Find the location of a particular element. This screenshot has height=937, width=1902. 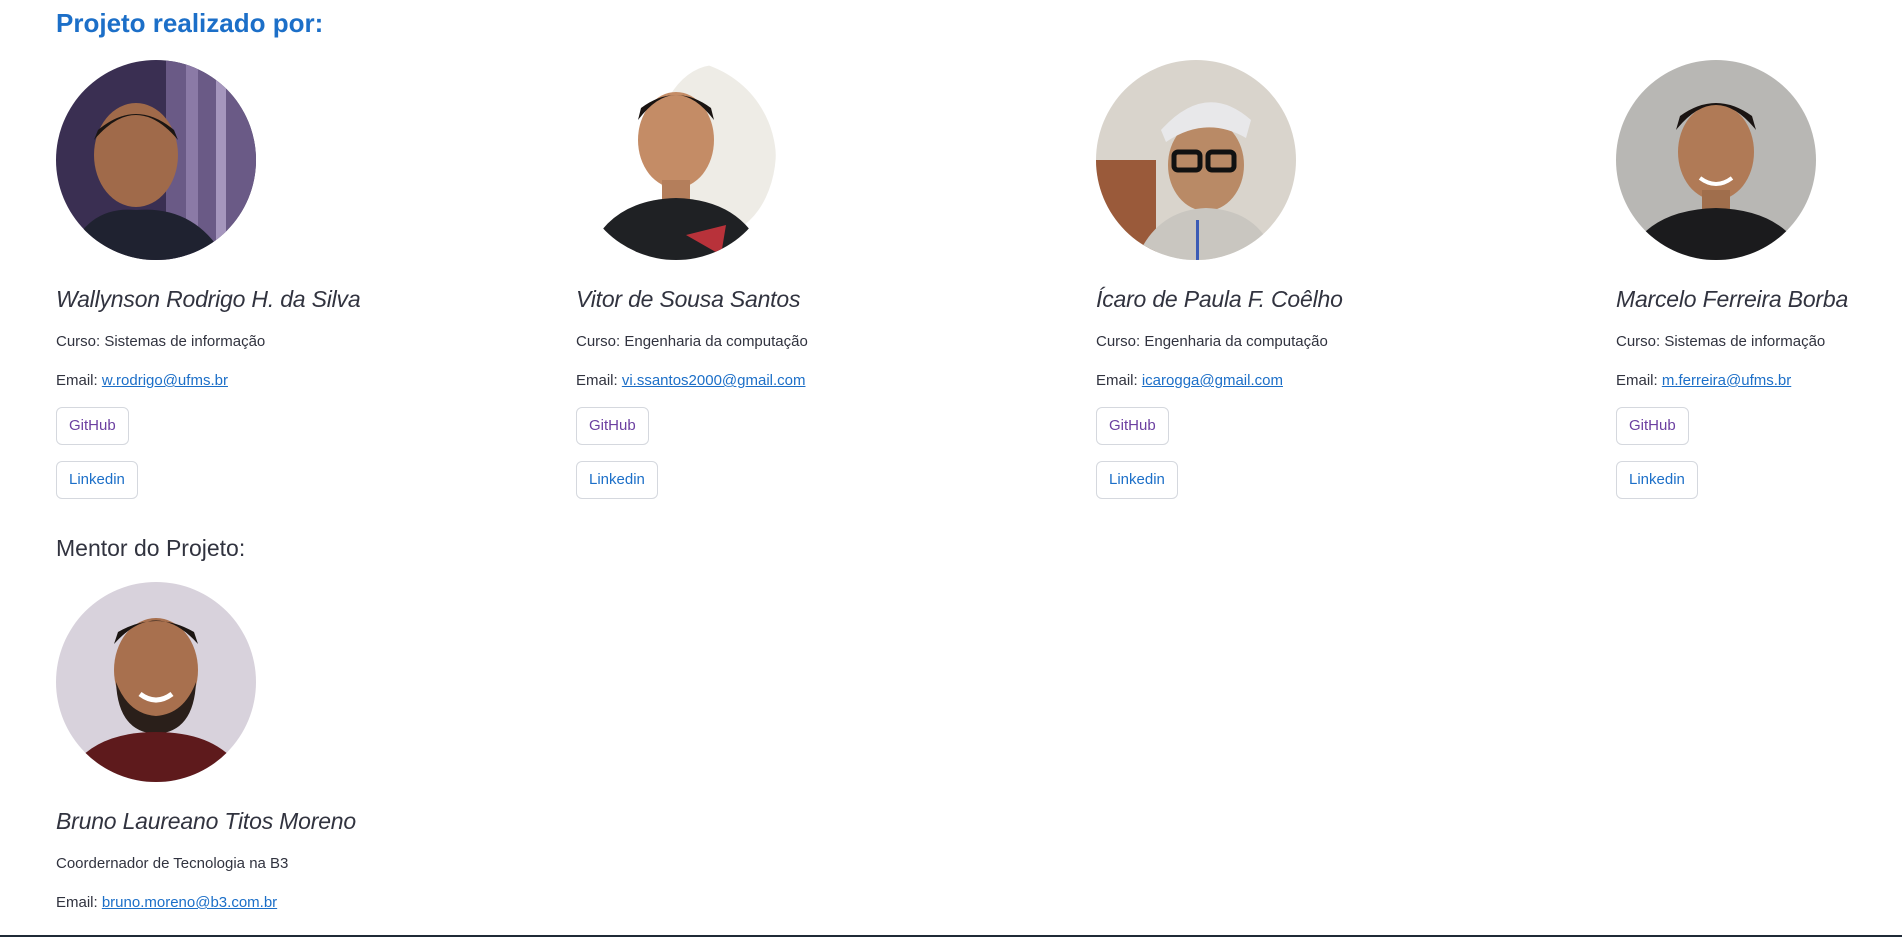

member-name: Vitor de Sousa Santos is located at coordinates (688, 299).